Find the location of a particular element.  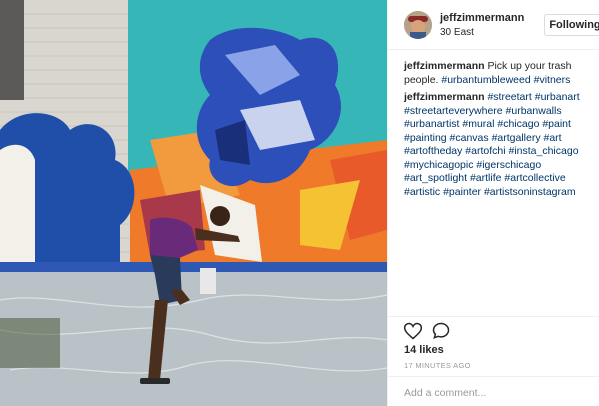

following-button: Following is located at coordinates (571, 25).